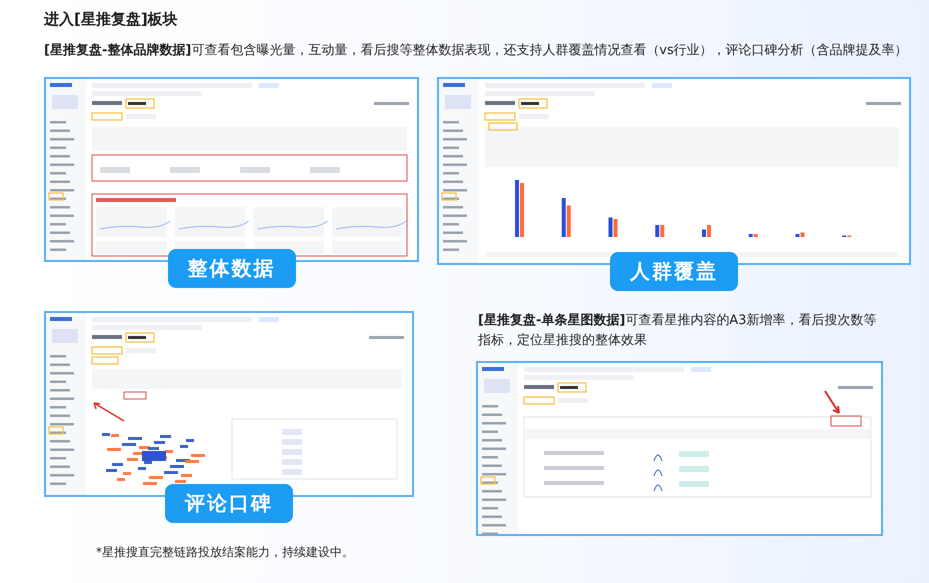  What do you see at coordinates (674, 271) in the screenshot?
I see `caption-label: 人群覆盖` at bounding box center [674, 271].